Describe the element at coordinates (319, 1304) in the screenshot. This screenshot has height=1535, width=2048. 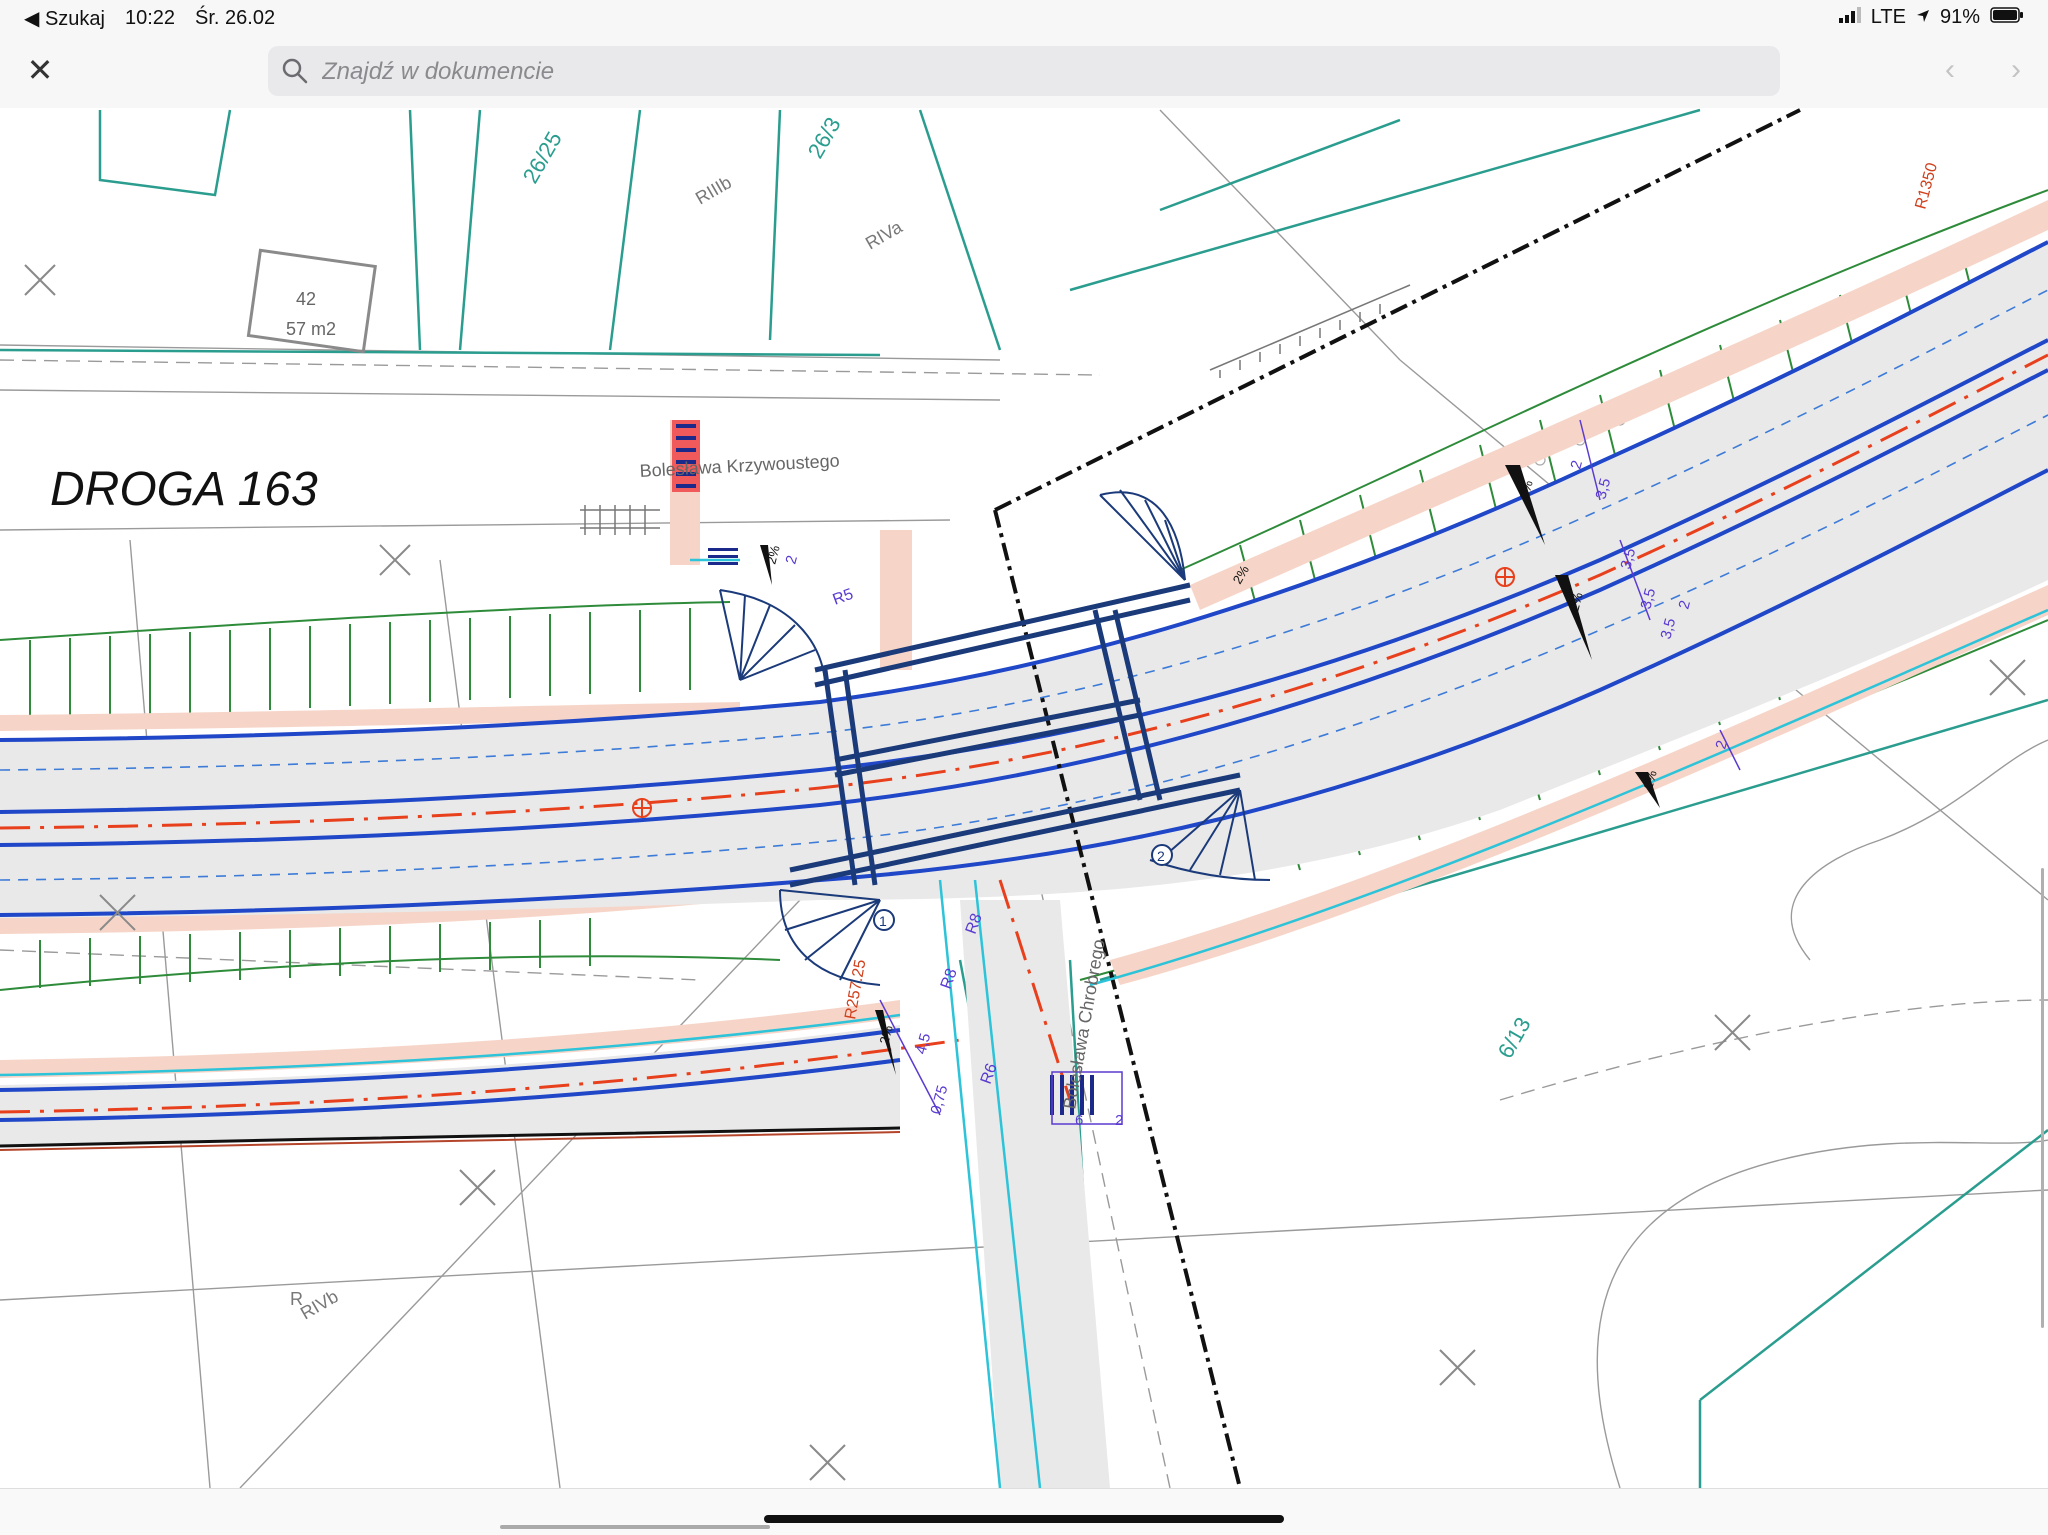
I see `soil-label-rivb: RIVb` at that location.